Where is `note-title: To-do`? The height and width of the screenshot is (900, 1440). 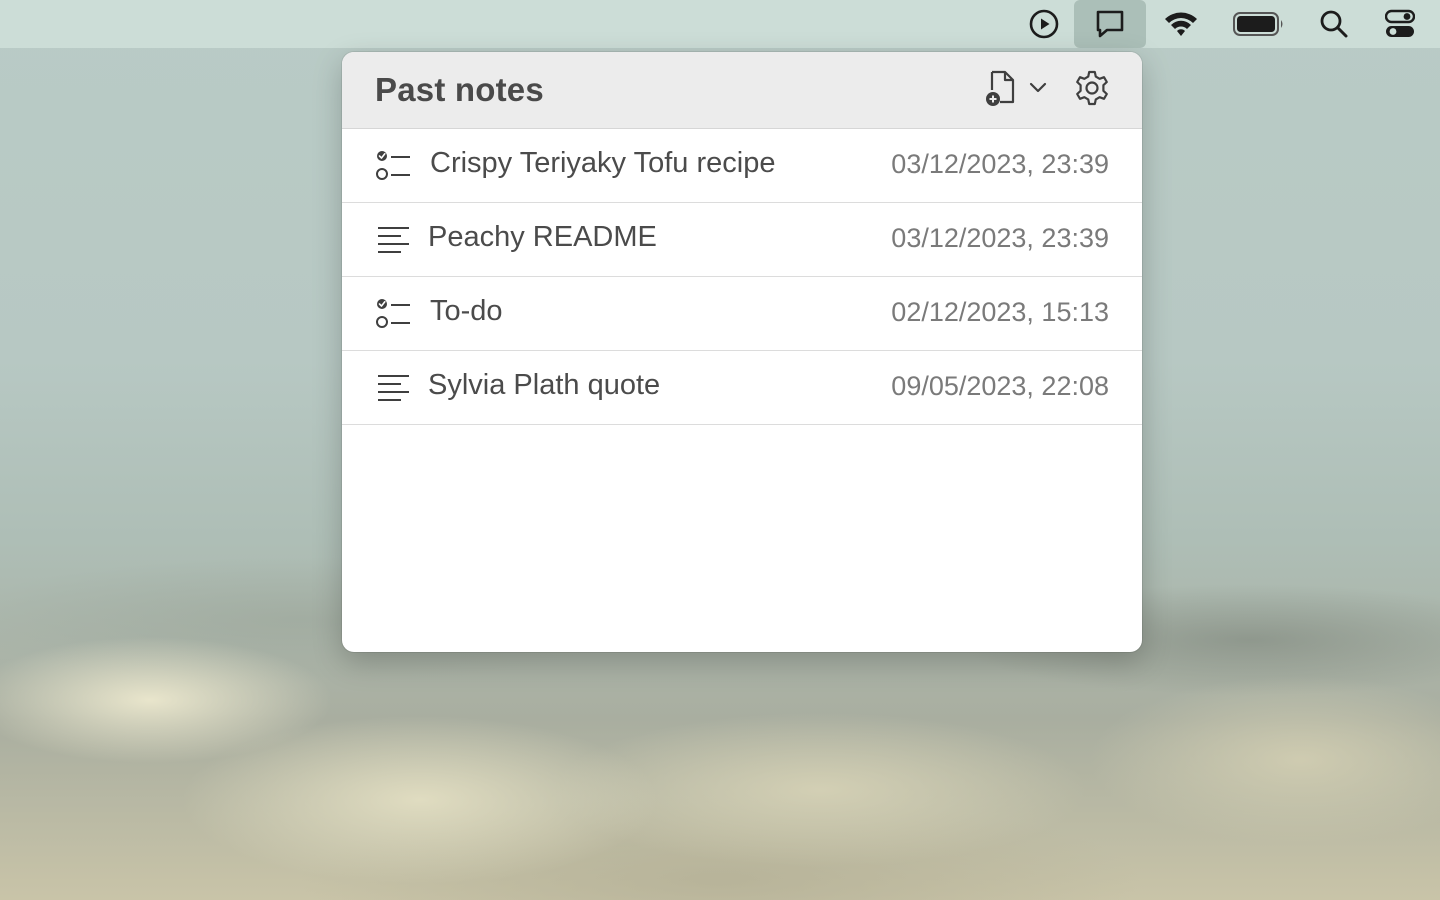 note-title: To-do is located at coordinates (466, 311).